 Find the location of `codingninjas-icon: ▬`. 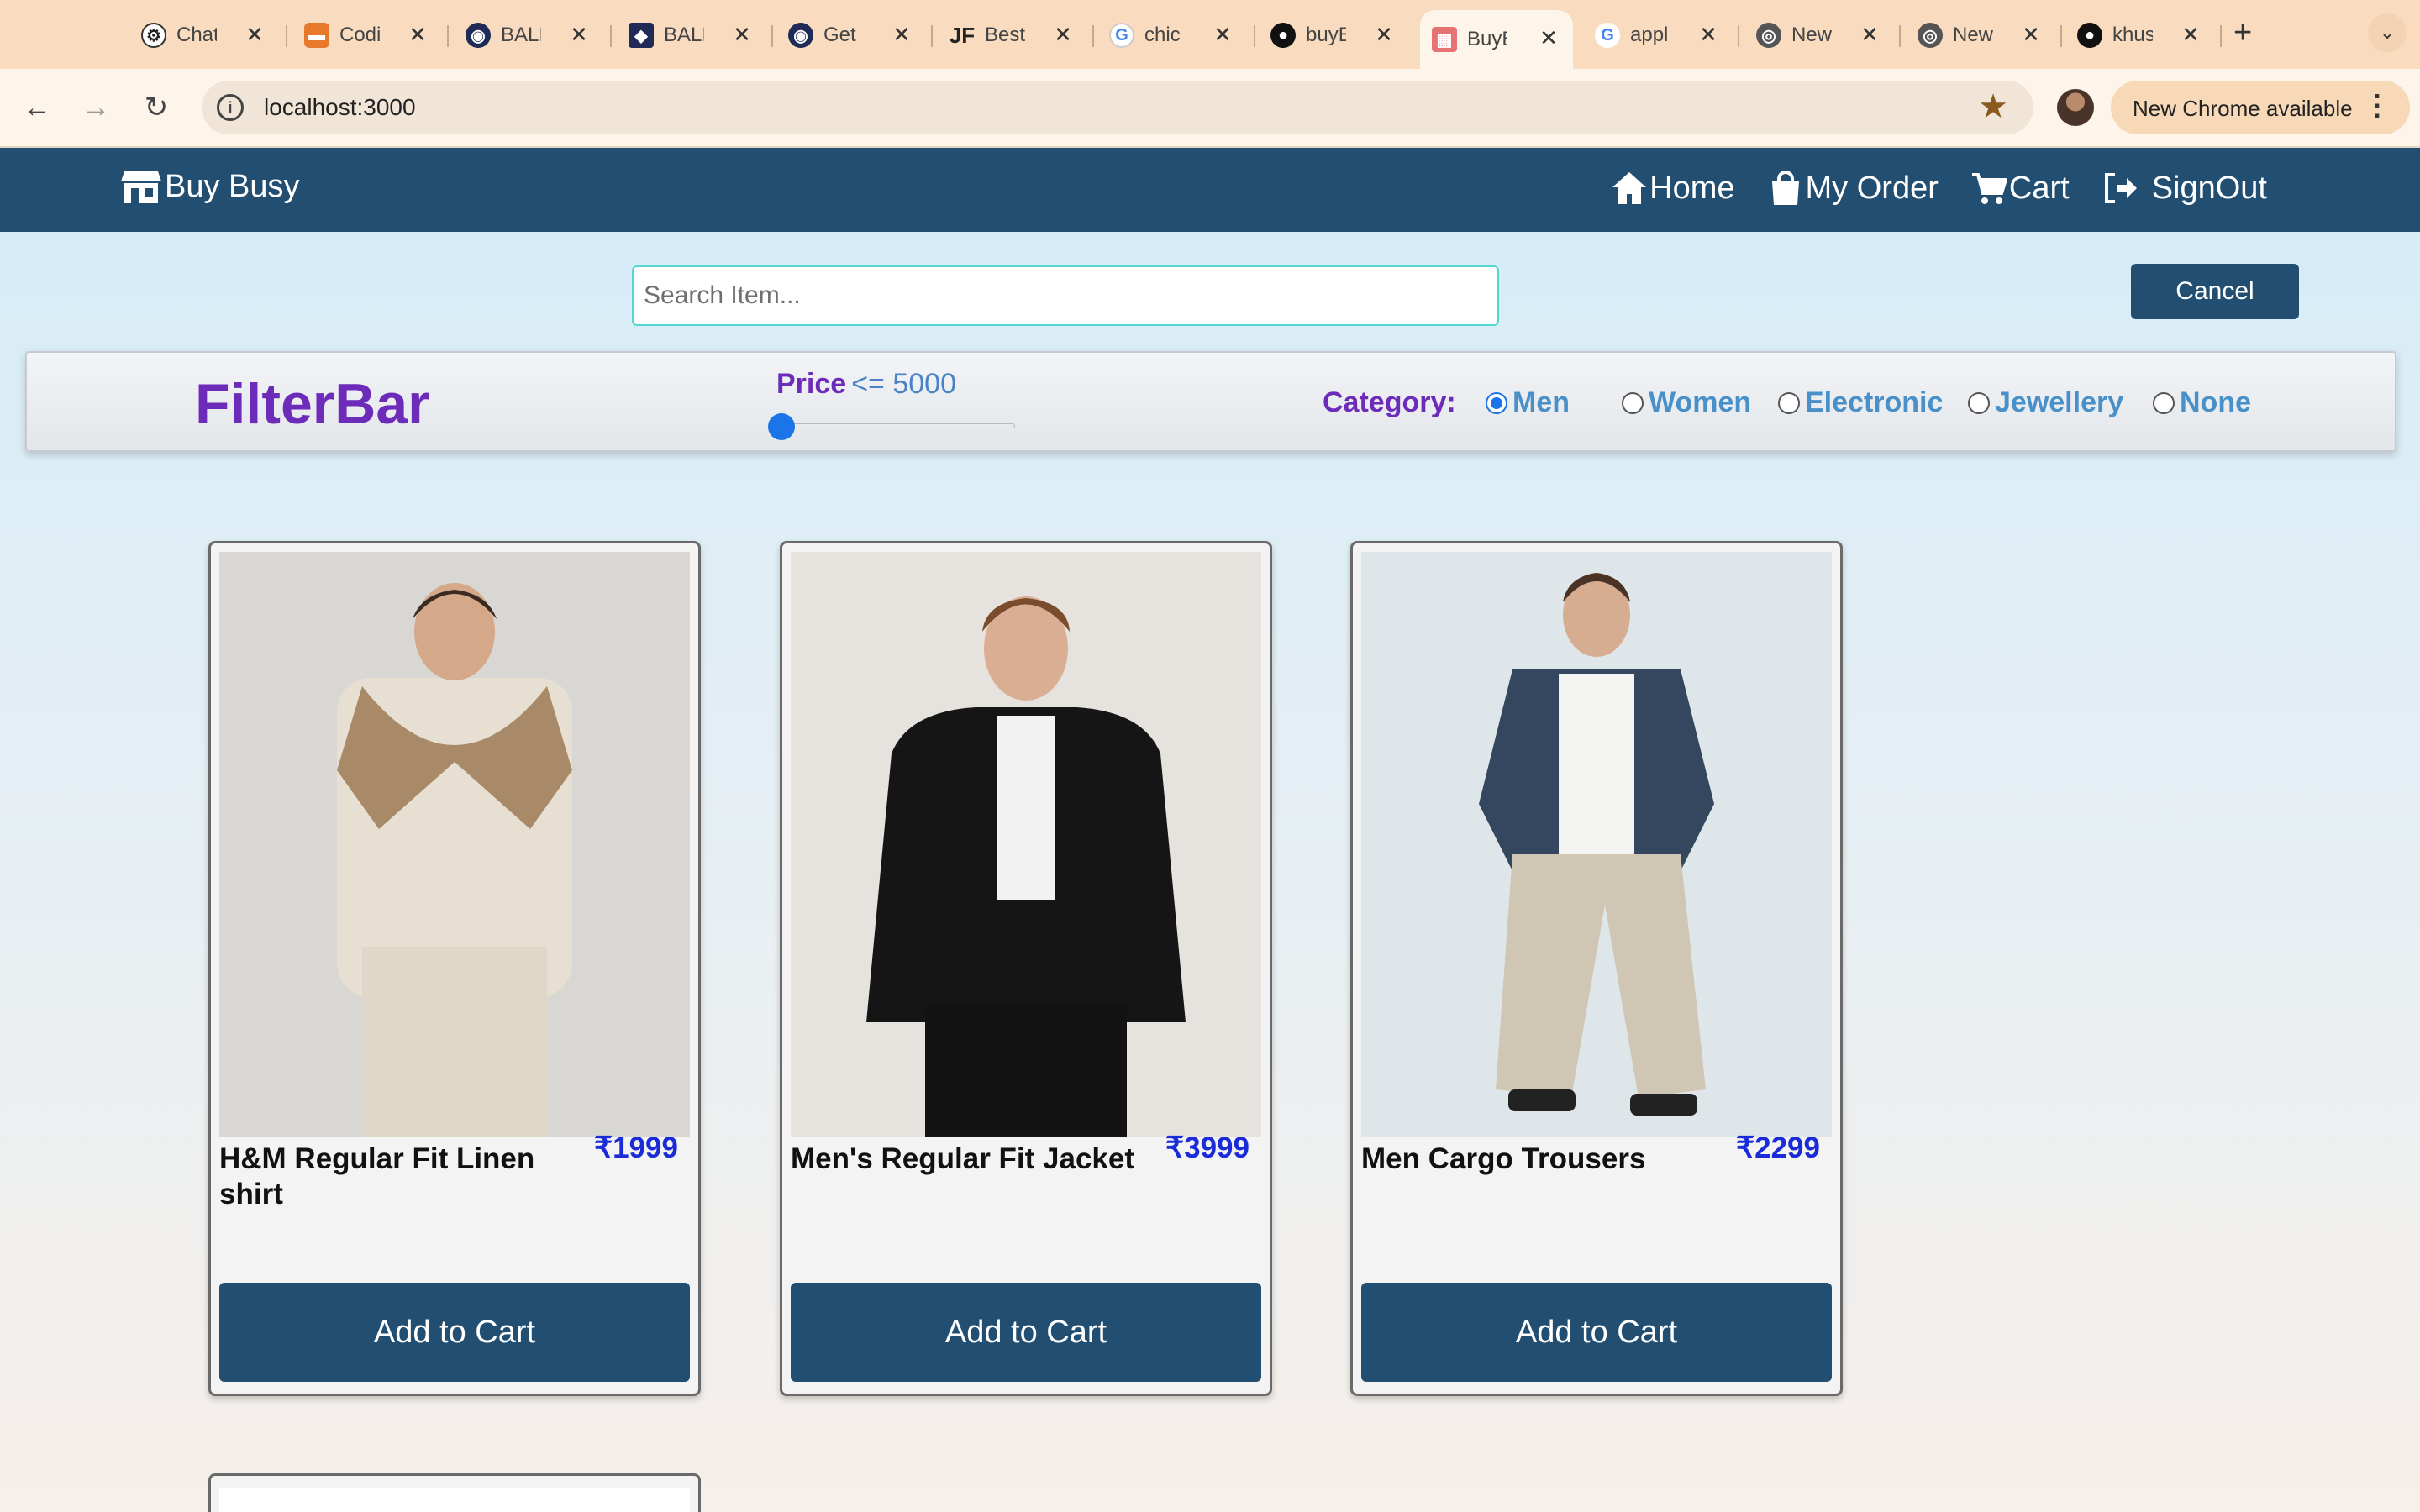

codingninjas-icon: ▬ is located at coordinates (316, 35).